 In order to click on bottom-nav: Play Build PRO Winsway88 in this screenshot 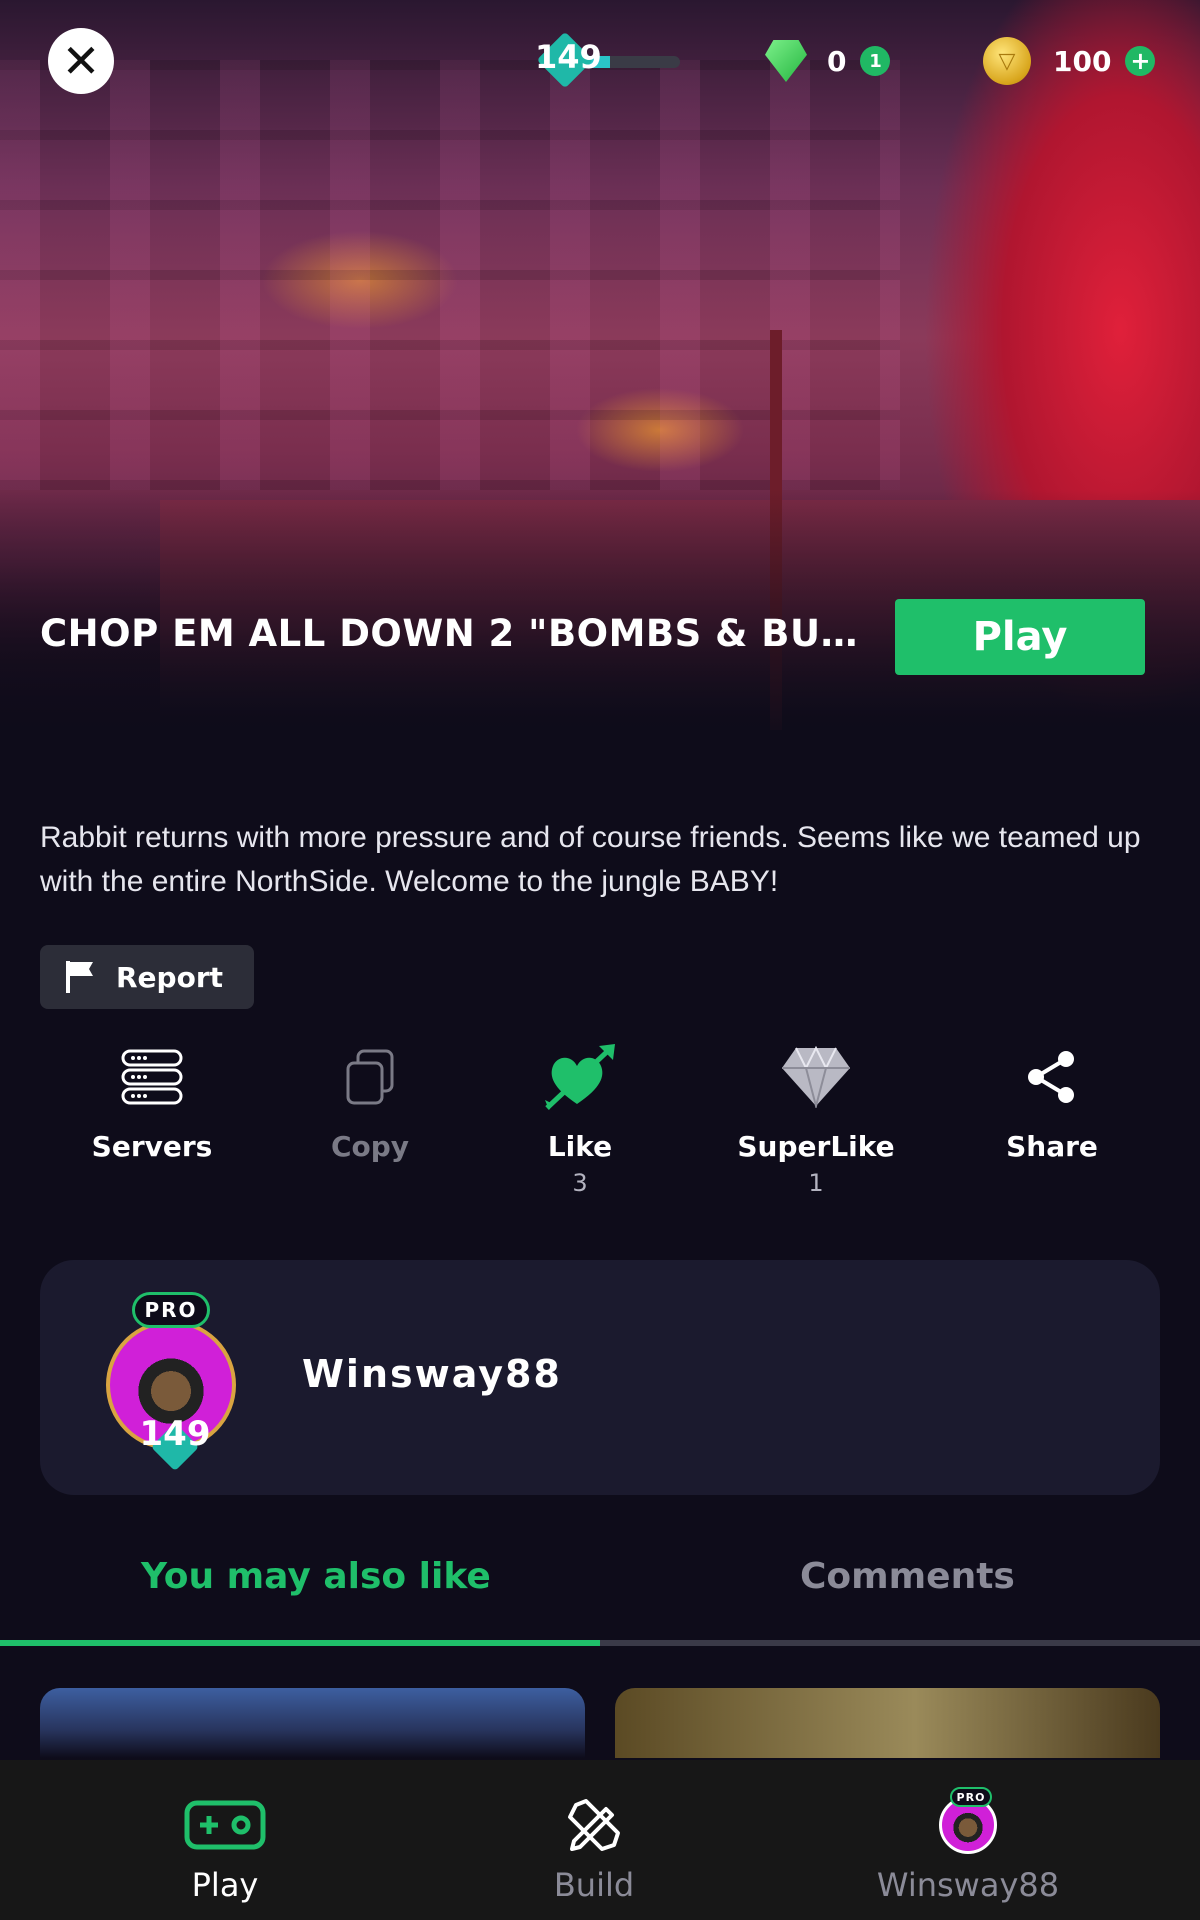, I will do `click(600, 1840)`.